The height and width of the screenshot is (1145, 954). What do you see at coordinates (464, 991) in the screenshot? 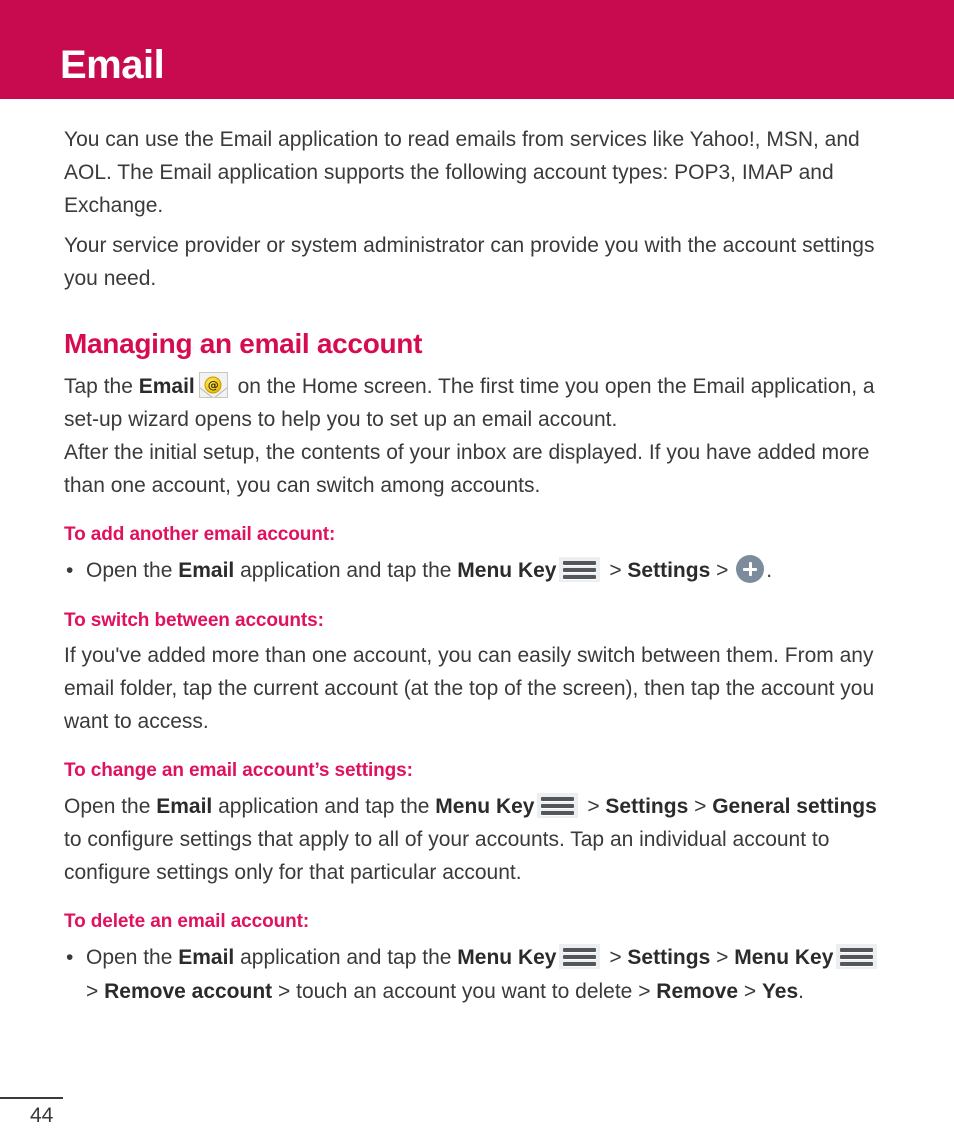
I see `delete-text-c: touch an account you want to delete` at bounding box center [464, 991].